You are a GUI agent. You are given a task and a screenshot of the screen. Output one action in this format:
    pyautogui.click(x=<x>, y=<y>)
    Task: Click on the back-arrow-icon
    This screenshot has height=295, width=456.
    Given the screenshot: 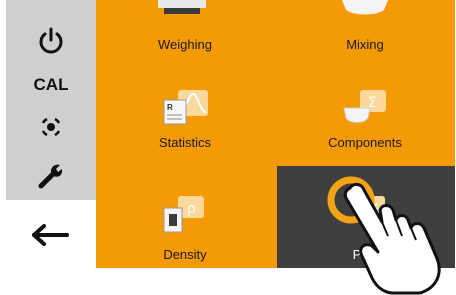 What is the action you would take?
    pyautogui.click(x=50, y=235)
    